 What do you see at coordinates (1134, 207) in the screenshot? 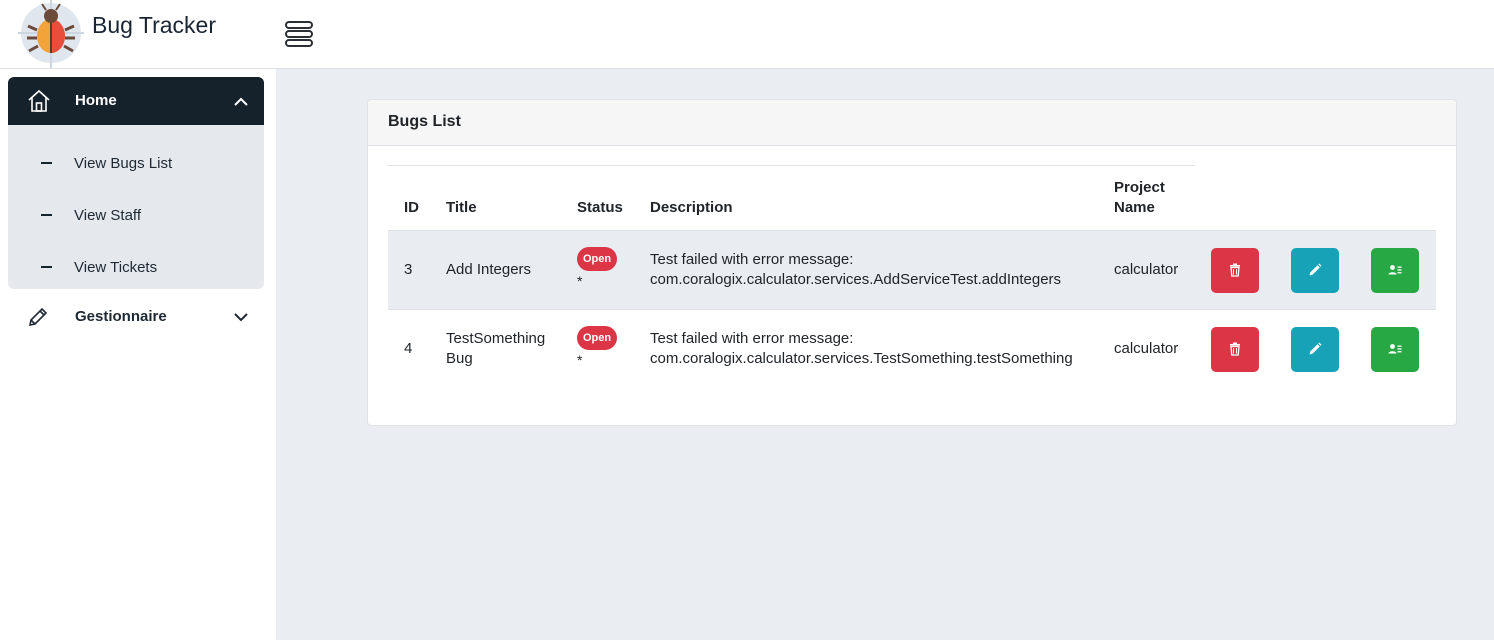
I see `column-header-project-line2: Name` at bounding box center [1134, 207].